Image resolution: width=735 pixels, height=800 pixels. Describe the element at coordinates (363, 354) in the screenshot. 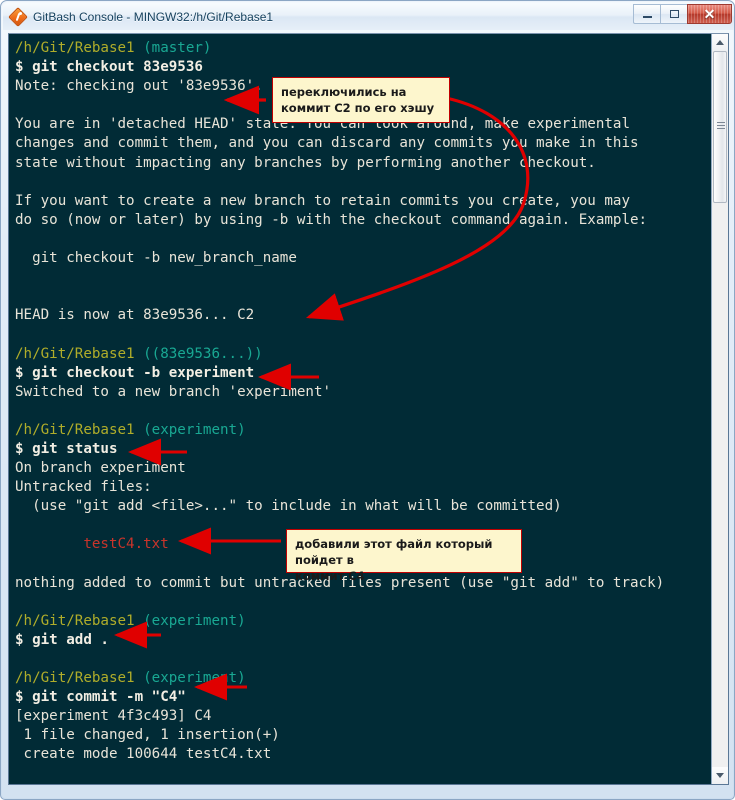

I see `terminal-line-prompt-2-path: /h/Git/Rebase1 ((83e9536...))` at that location.